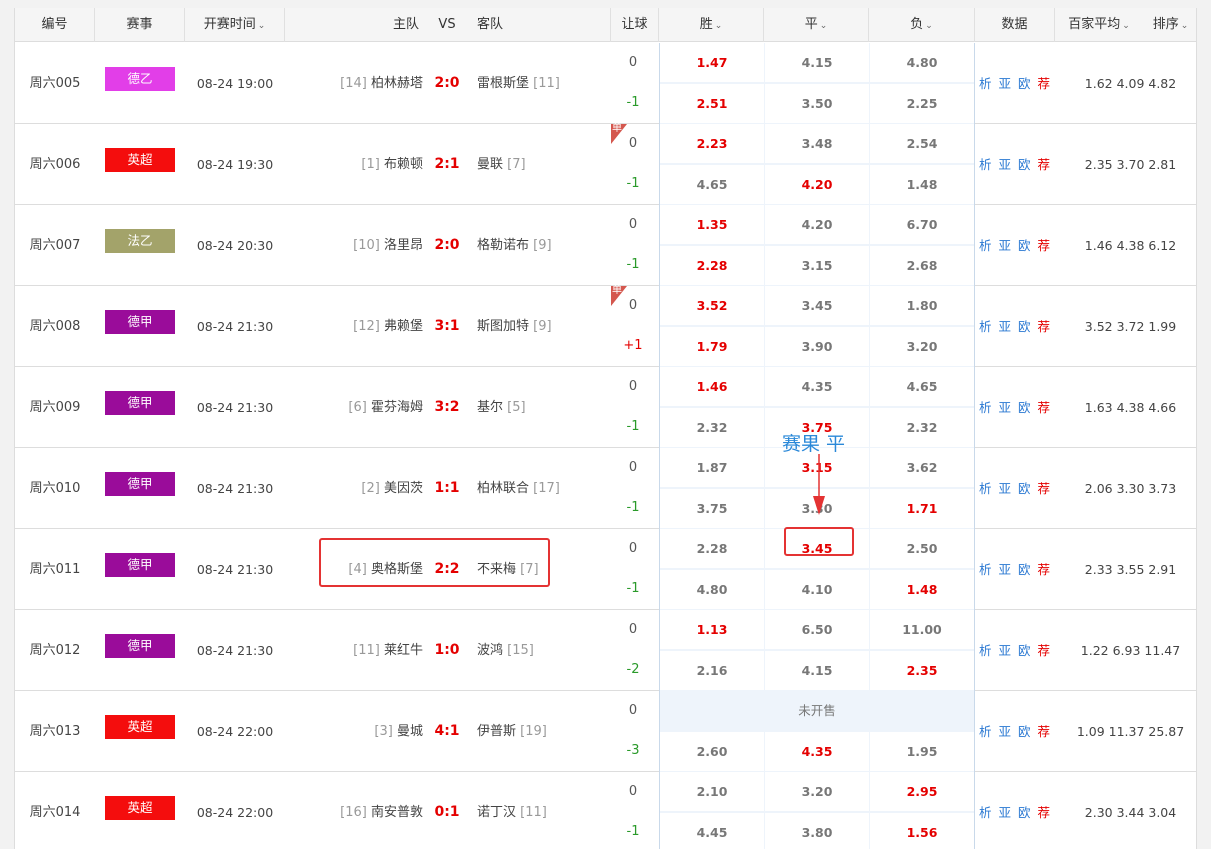 Image resolution: width=1211 pixels, height=849 pixels. What do you see at coordinates (922, 265) in the screenshot?
I see `odds-lose: 2.68` at bounding box center [922, 265].